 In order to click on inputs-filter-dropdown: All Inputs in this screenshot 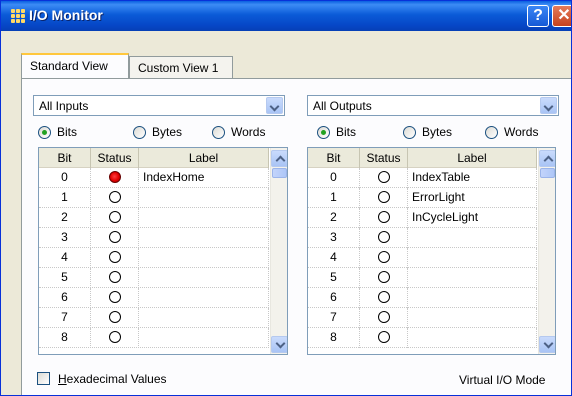, I will do `click(159, 105)`.